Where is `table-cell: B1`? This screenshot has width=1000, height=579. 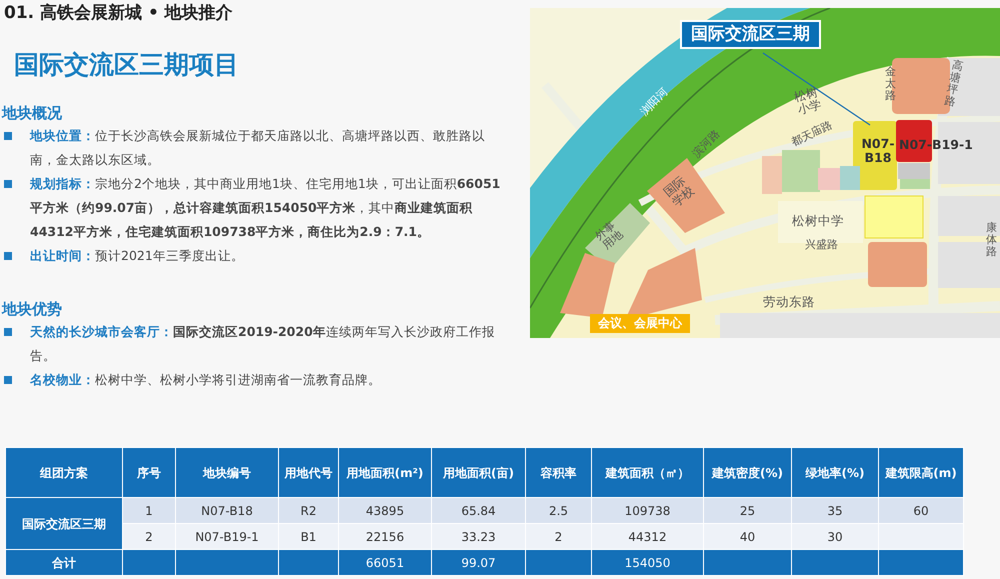 table-cell: B1 is located at coordinates (308, 537).